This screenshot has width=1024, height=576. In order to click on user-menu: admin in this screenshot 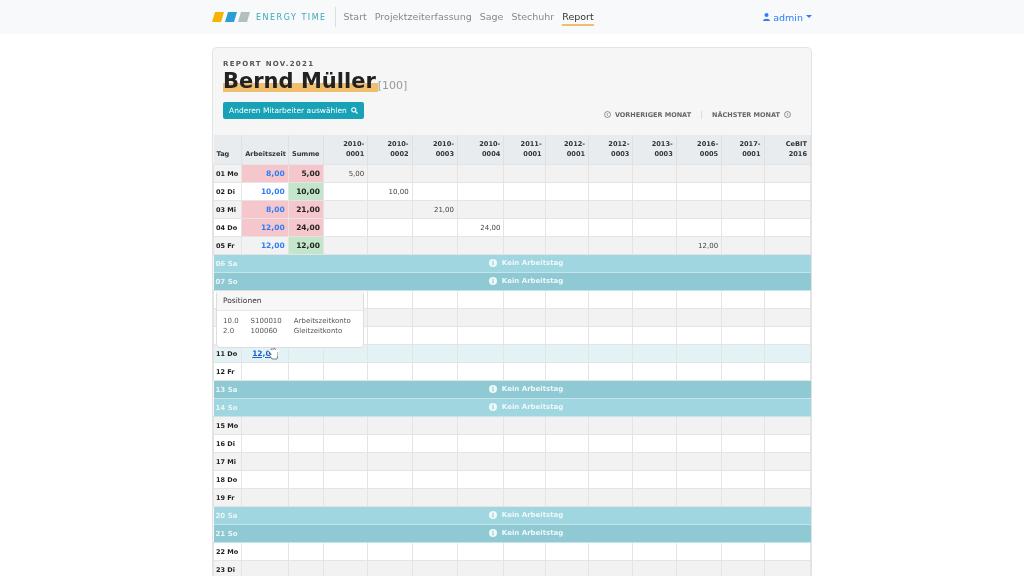, I will do `click(787, 17)`.